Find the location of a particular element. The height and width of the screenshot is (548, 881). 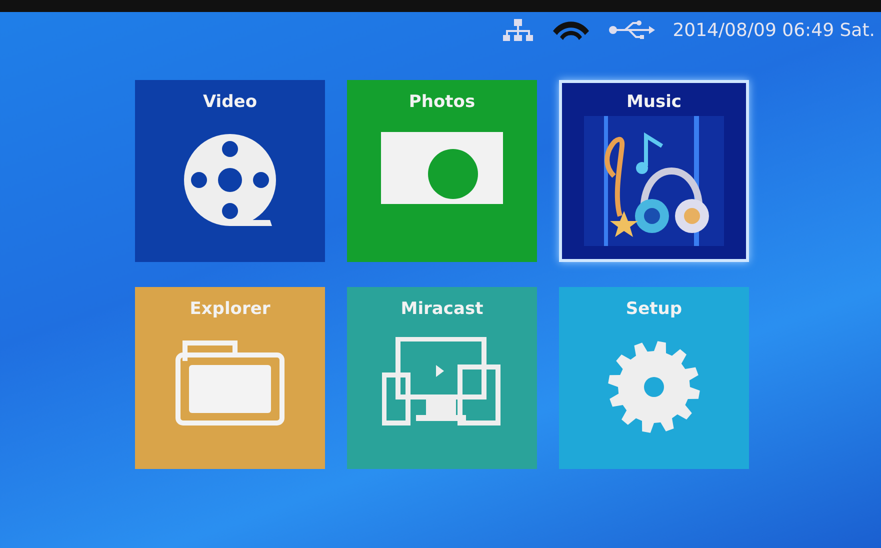

tile-label: Video is located at coordinates (230, 102).